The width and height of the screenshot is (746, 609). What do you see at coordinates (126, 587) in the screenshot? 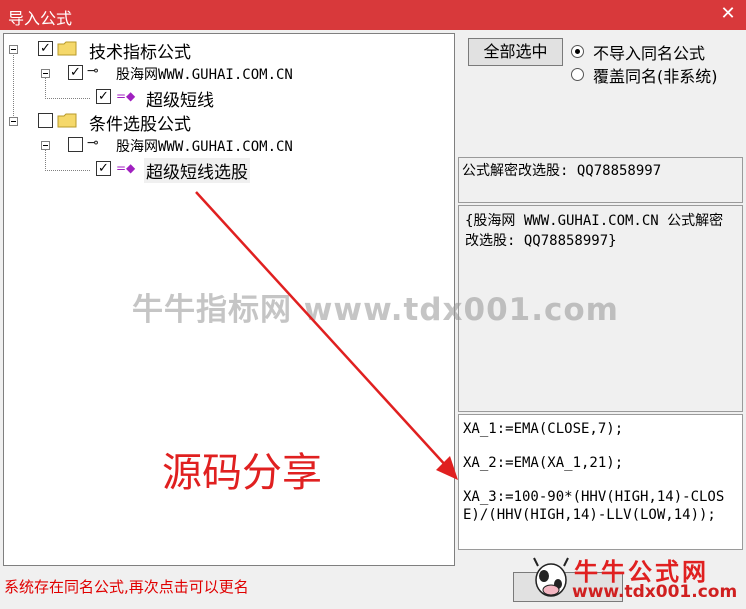
I see `status-message: 系统存在同名公式,再次点击可以更名` at bounding box center [126, 587].